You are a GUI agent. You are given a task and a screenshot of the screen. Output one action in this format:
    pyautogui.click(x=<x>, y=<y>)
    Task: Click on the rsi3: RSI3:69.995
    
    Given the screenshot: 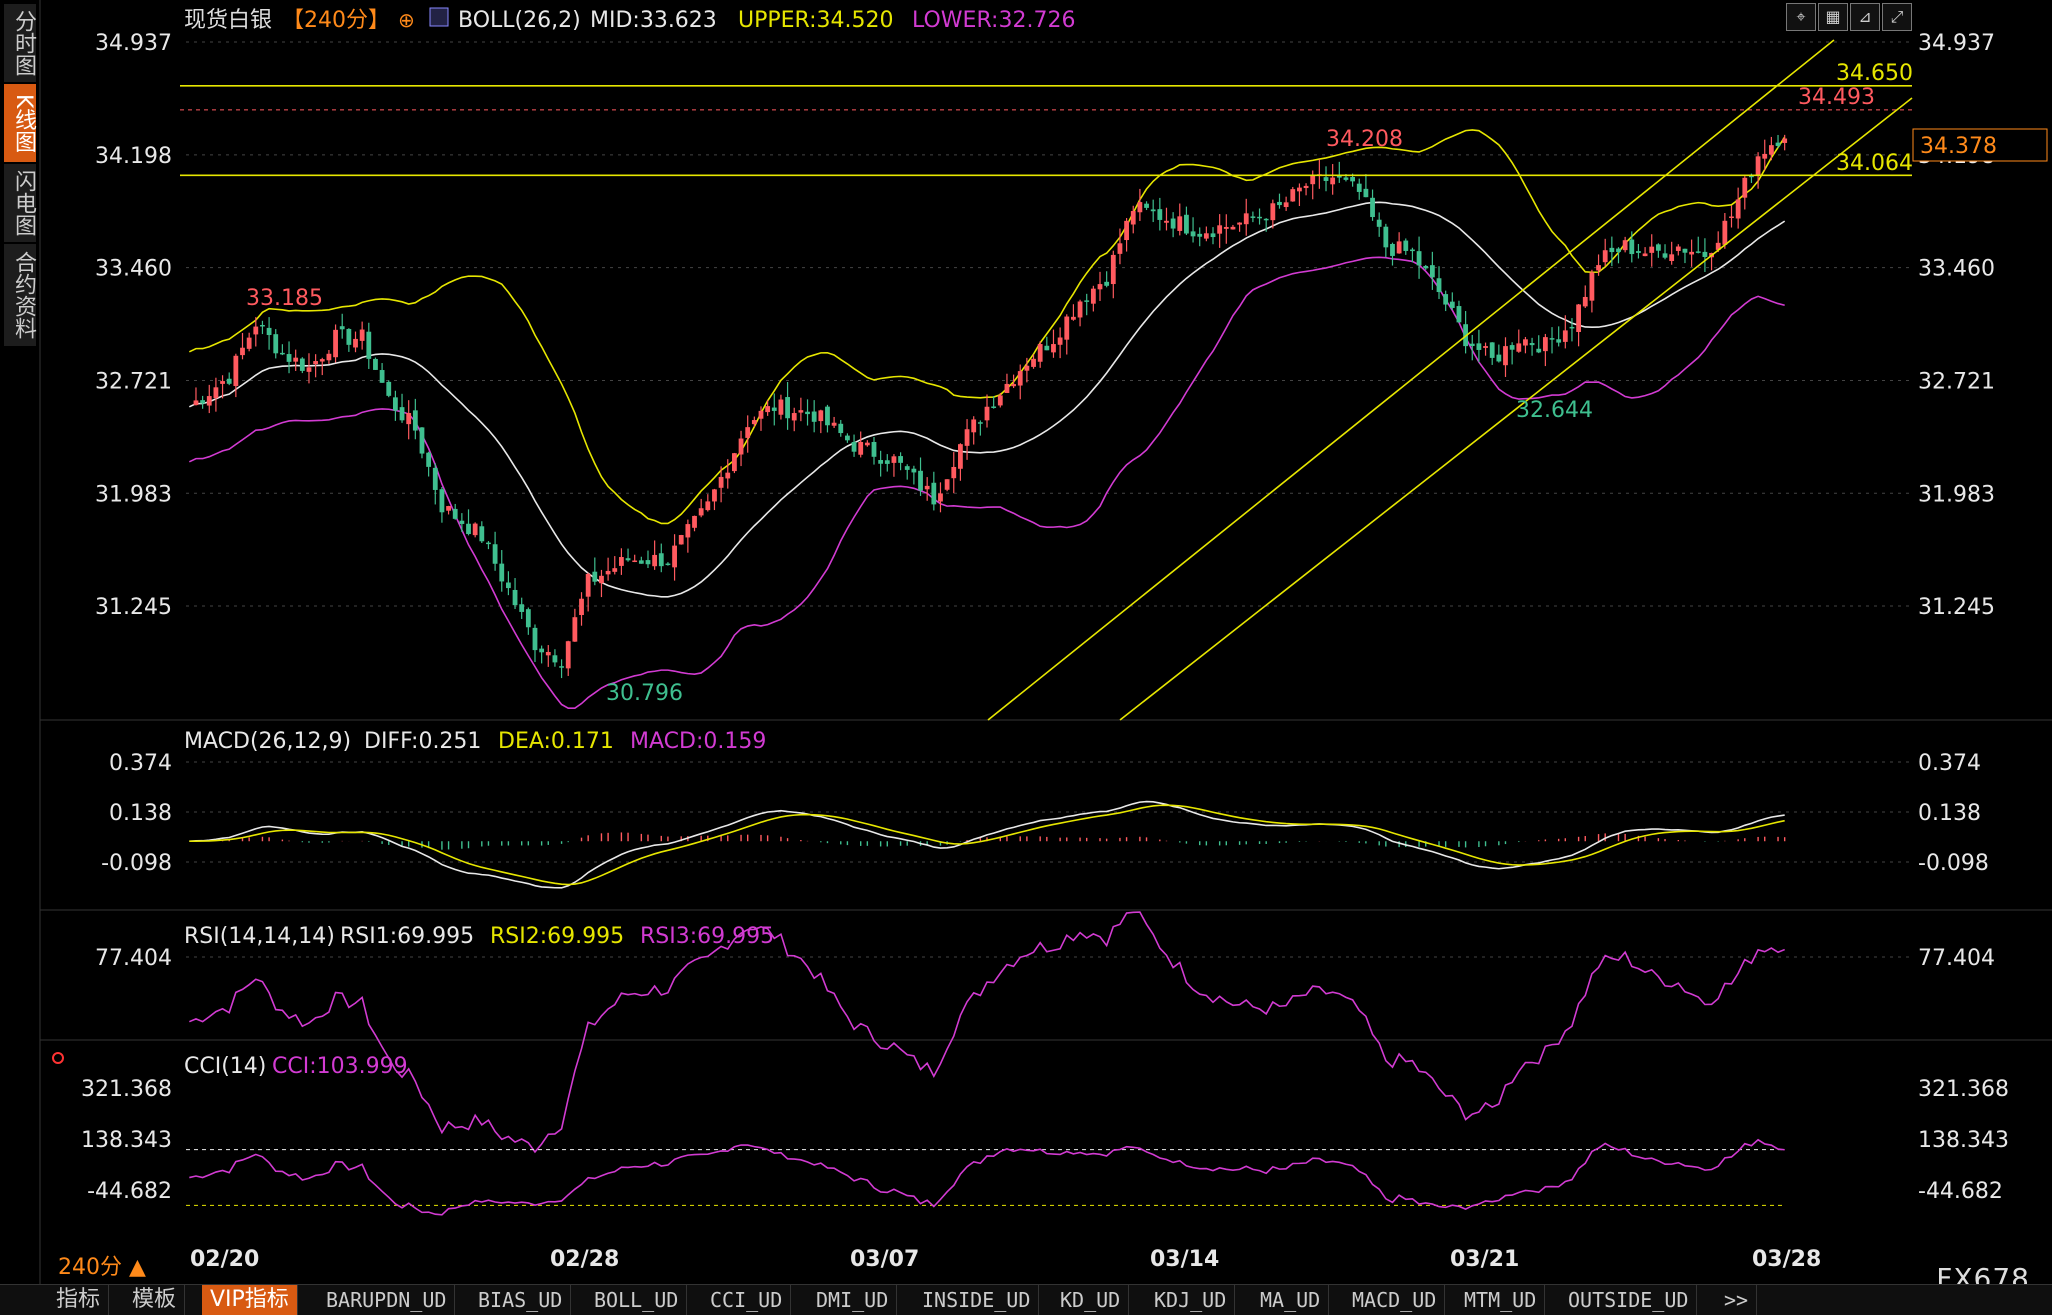 What is the action you would take?
    pyautogui.click(x=707, y=936)
    